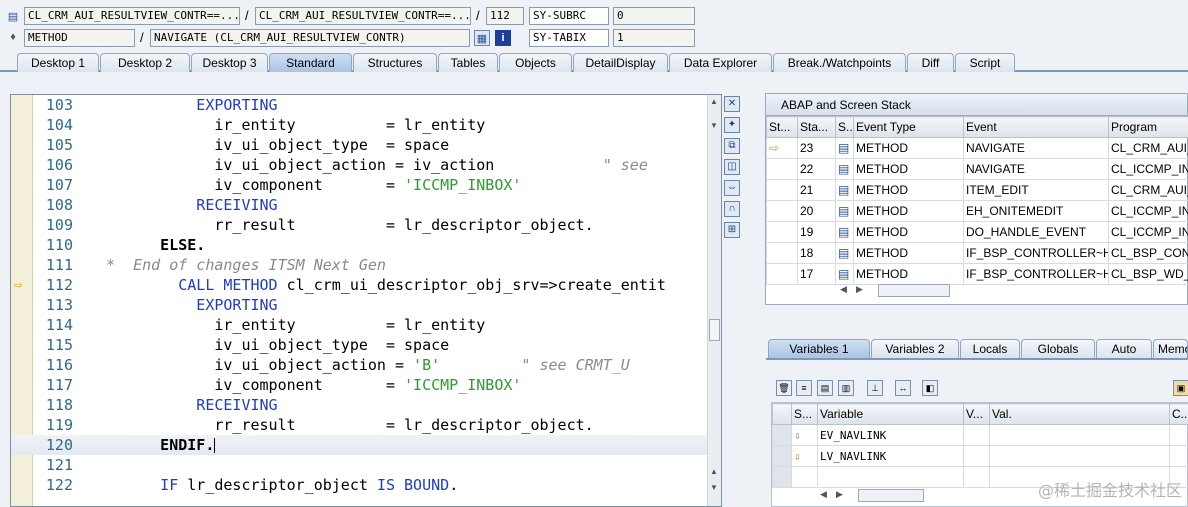  I want to click on table-row: 19 ▤ METHOD DO_HANDLE_EVENT CL_ICCMP_IN, so click(977, 232).